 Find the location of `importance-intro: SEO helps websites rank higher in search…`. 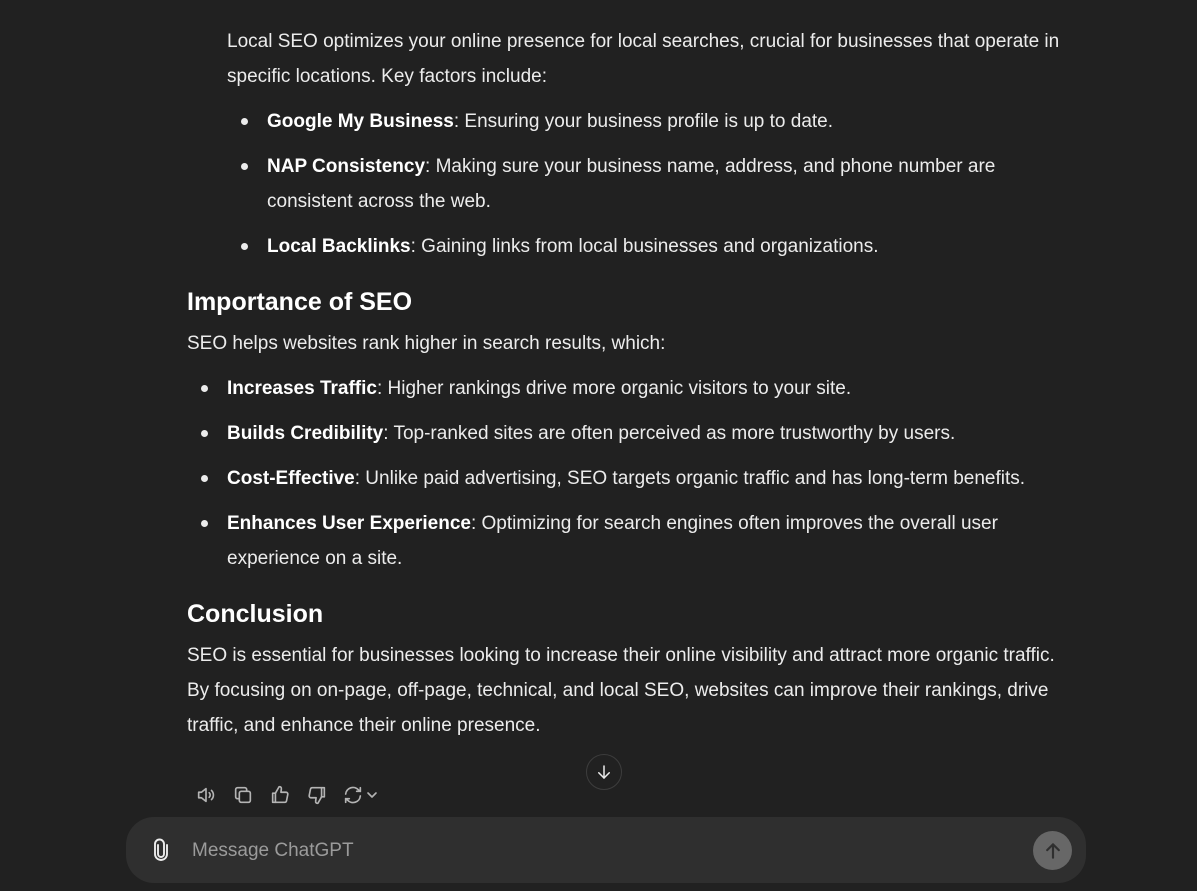

importance-intro: SEO helps websites rank higher in search… is located at coordinates (426, 343).